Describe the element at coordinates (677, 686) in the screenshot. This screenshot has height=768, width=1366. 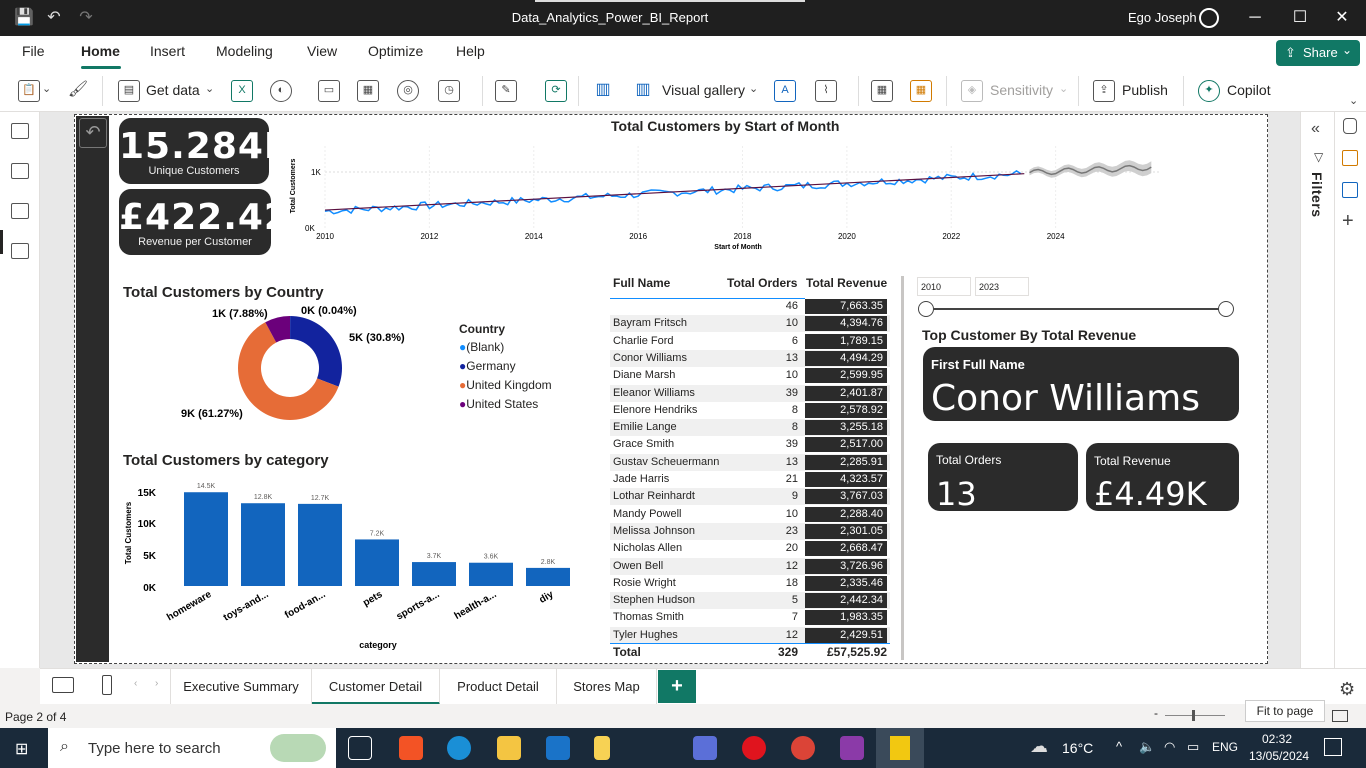
I see `add-page-button: +` at that location.